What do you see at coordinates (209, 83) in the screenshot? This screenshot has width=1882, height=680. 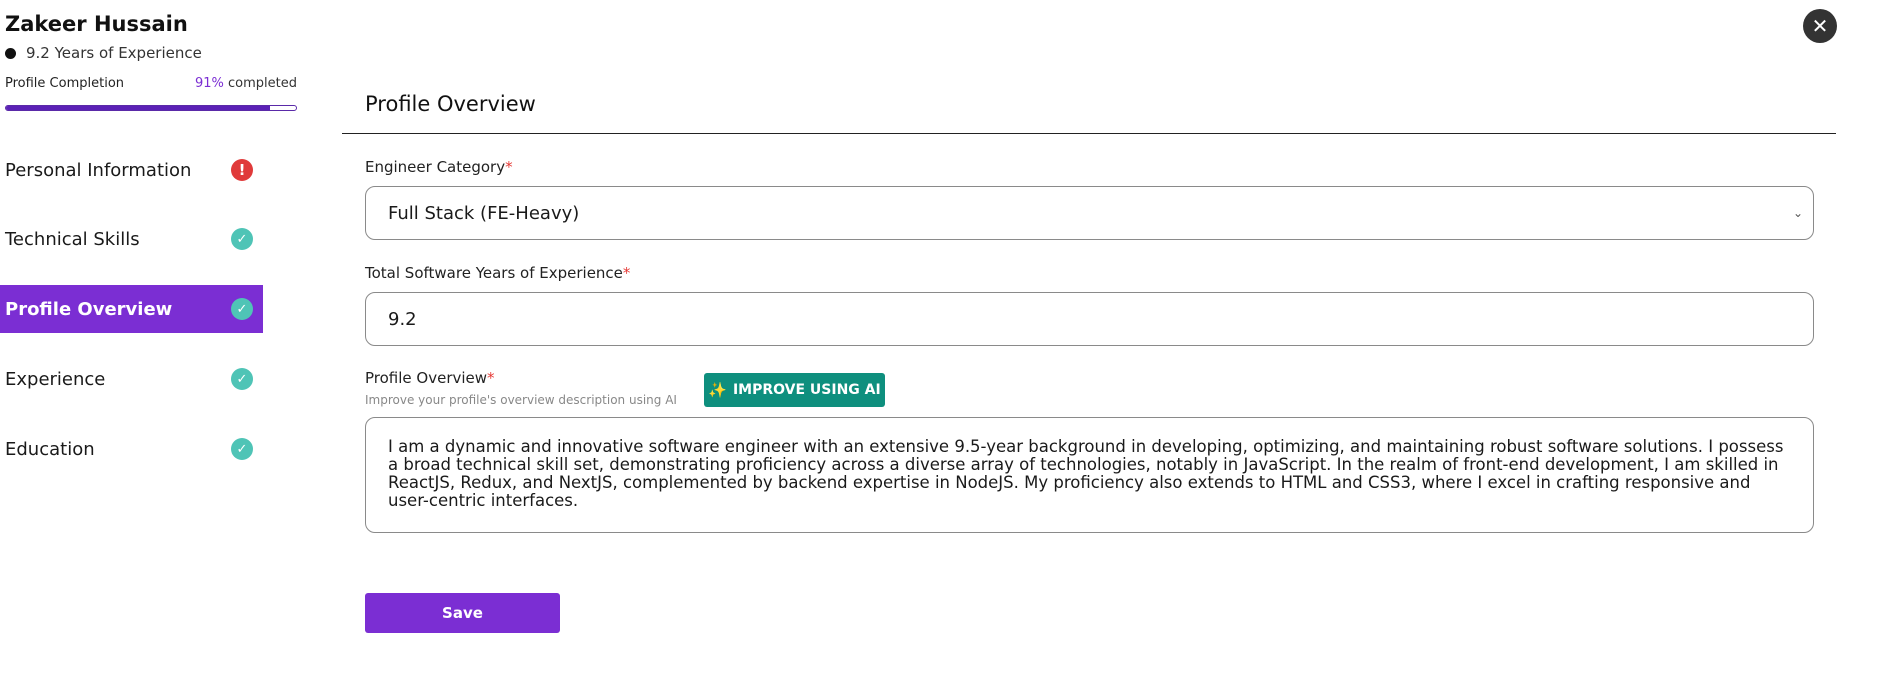 I see `completion-percent: 91%` at bounding box center [209, 83].